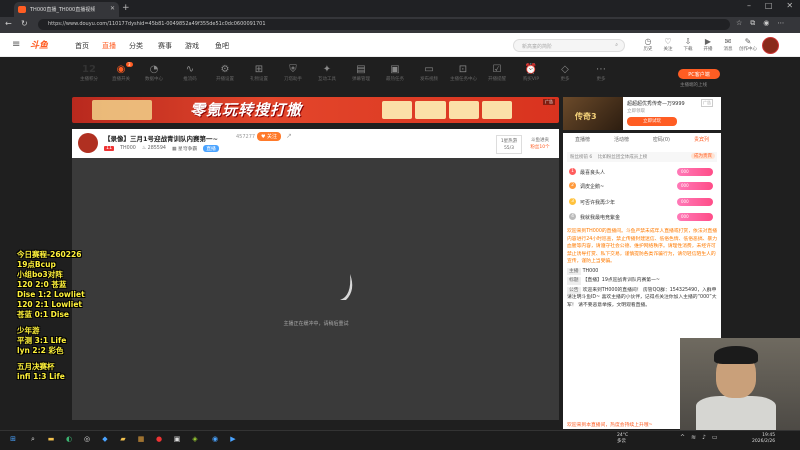  I want to click on game-ad-sub: 立即领取, so click(636, 111).